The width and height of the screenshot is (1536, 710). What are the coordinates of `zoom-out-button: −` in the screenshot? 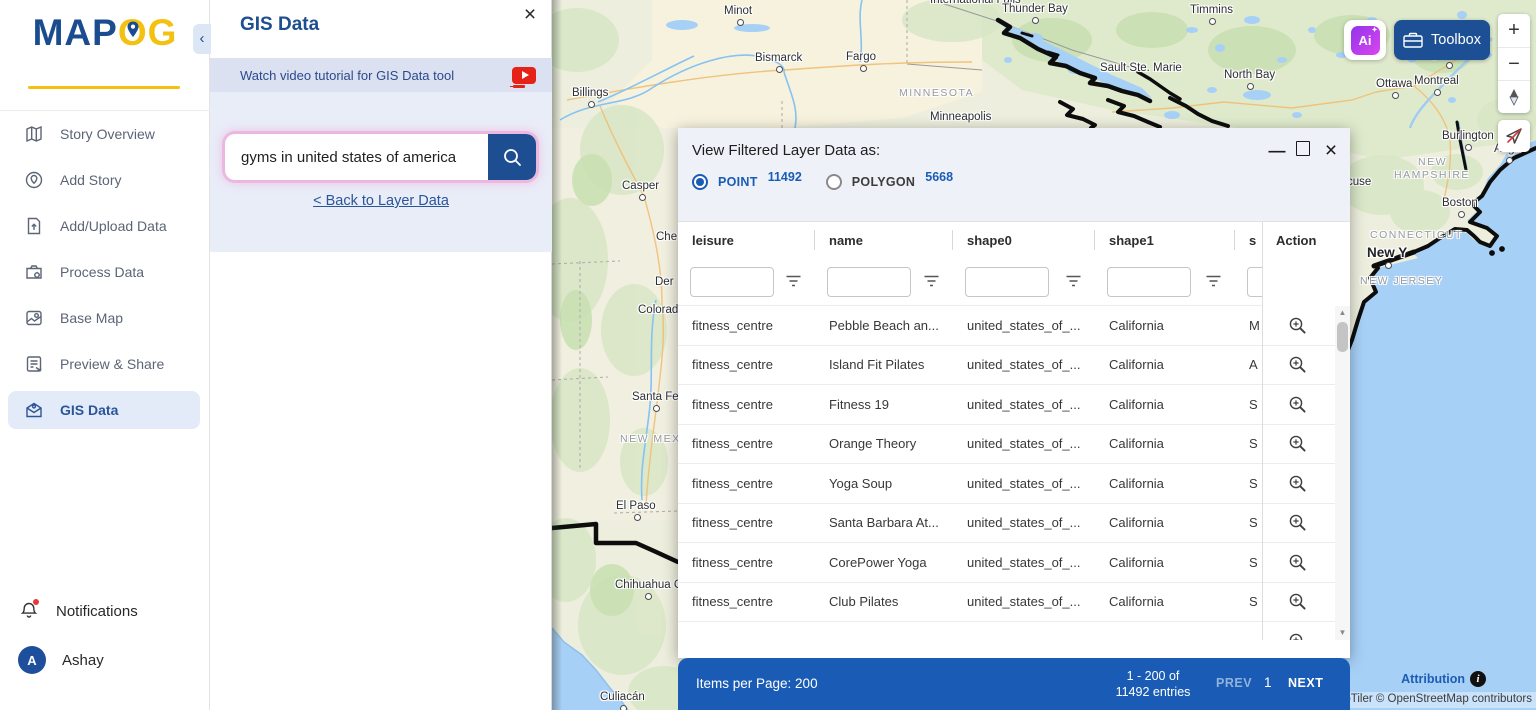 It's located at (1514, 63).